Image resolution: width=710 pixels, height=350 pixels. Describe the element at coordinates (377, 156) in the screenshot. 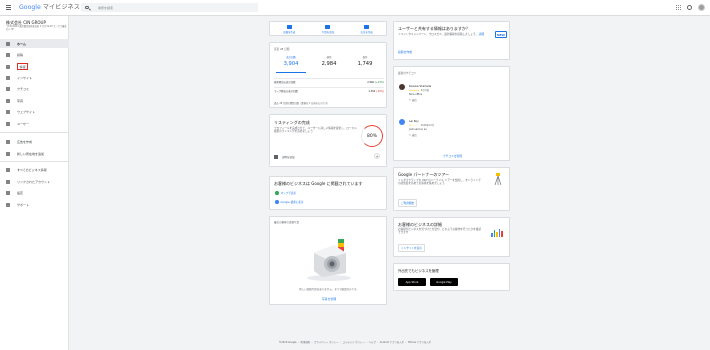

I see `add-icon: +` at that location.